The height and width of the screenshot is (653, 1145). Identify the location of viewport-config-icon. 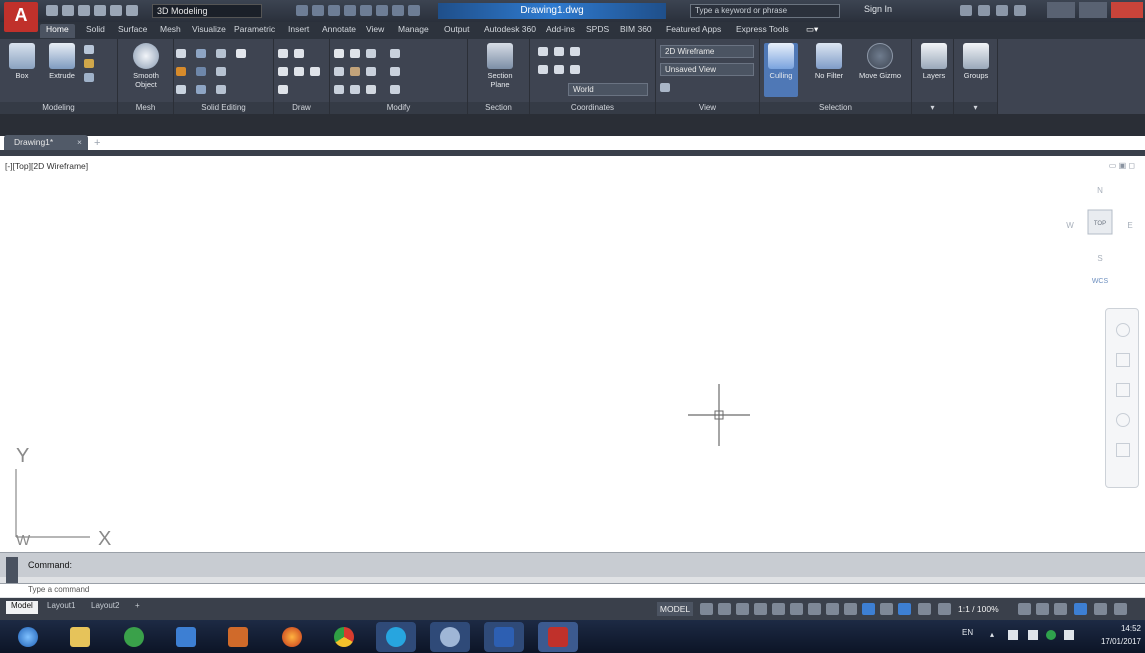
(665, 87).